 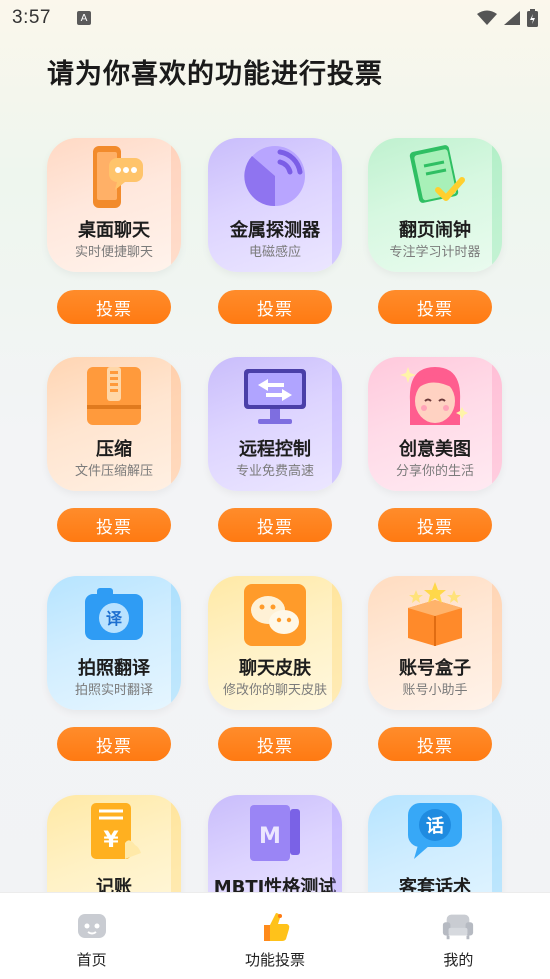 I want to click on feature-card-desktop-chat: 桌面聊天 实时便捷聊天, so click(x=114, y=205).